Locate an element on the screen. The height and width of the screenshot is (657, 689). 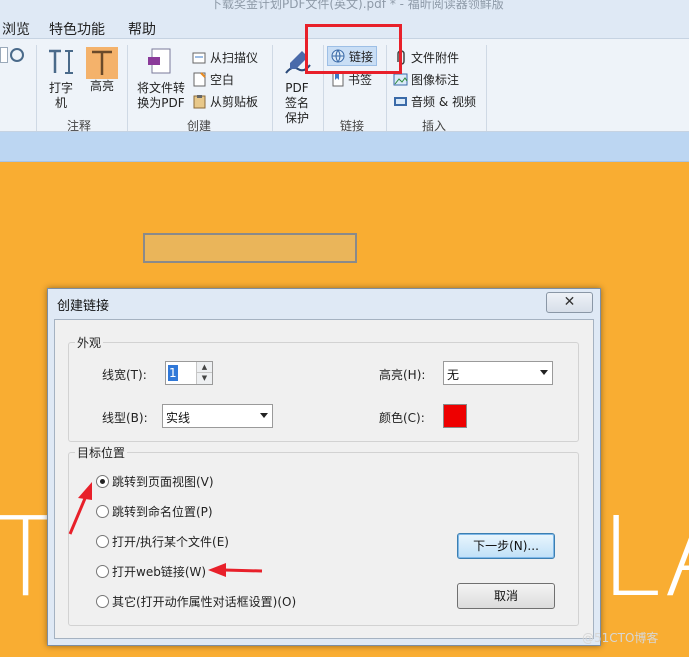
convert-to-pdf-label: 将文件转换为PDF is located at coordinates (160, 95).